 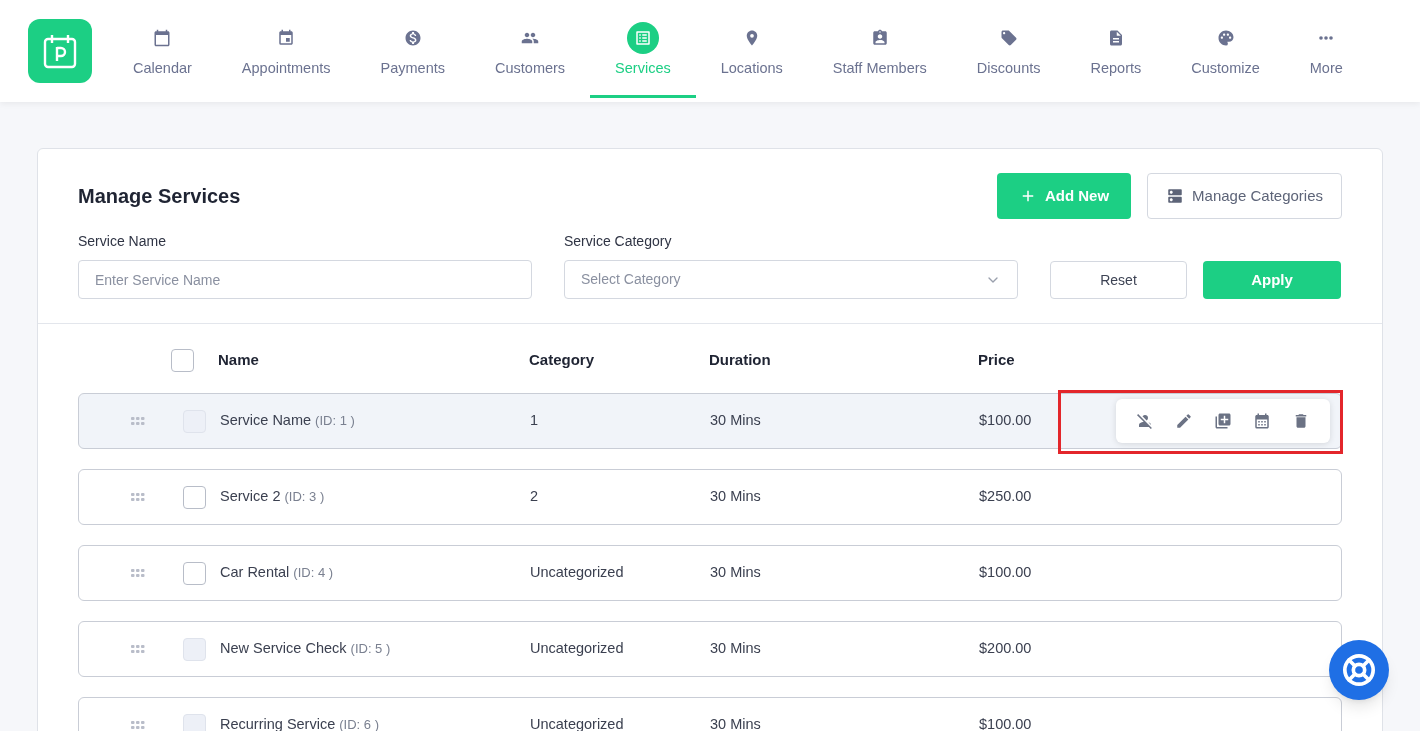 I want to click on nav-tab: Customers, so click(x=530, y=51).